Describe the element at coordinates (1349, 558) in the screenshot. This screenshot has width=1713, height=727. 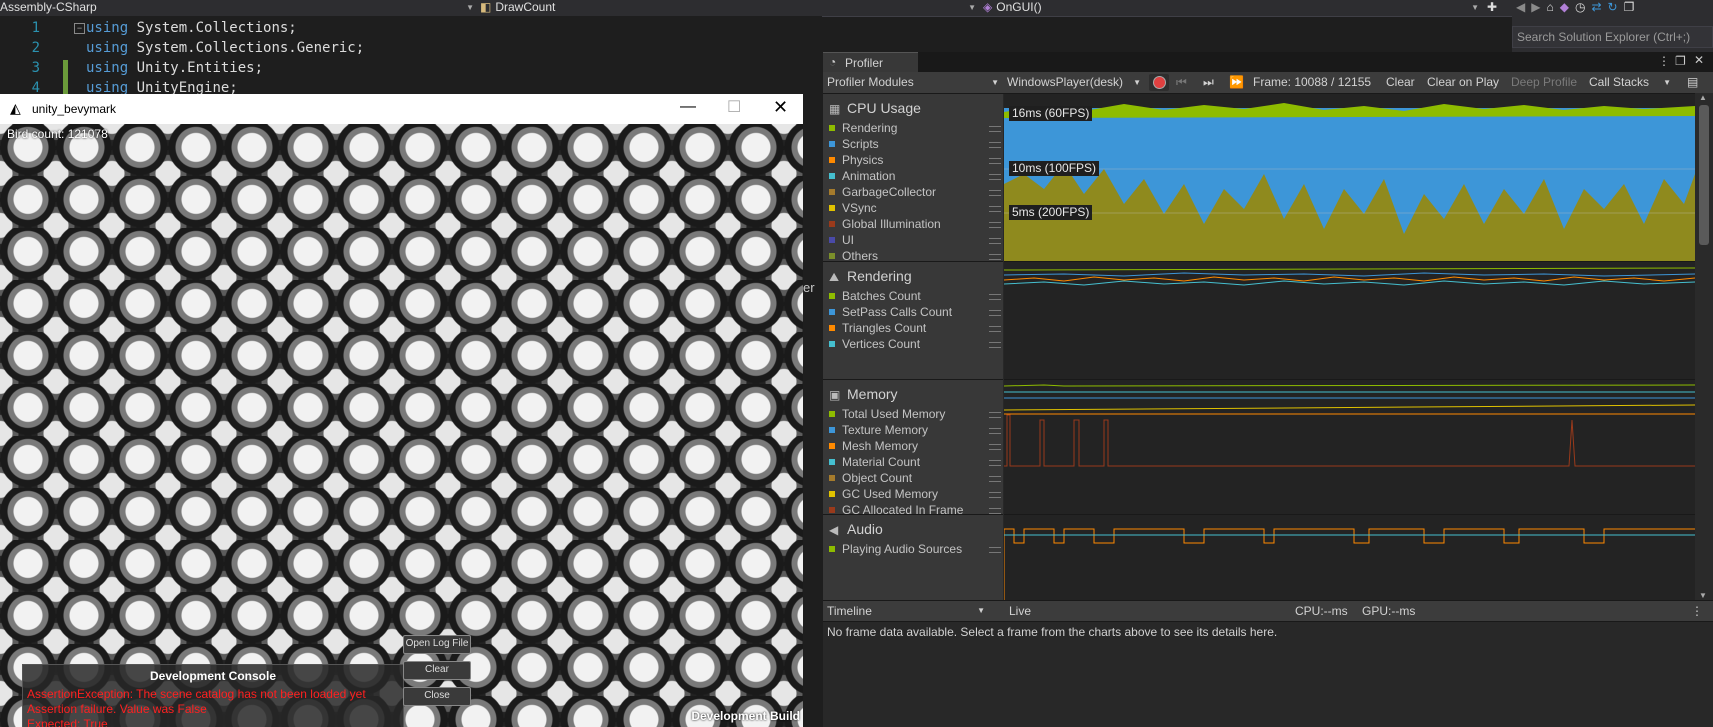
I see `audio-chart` at that location.